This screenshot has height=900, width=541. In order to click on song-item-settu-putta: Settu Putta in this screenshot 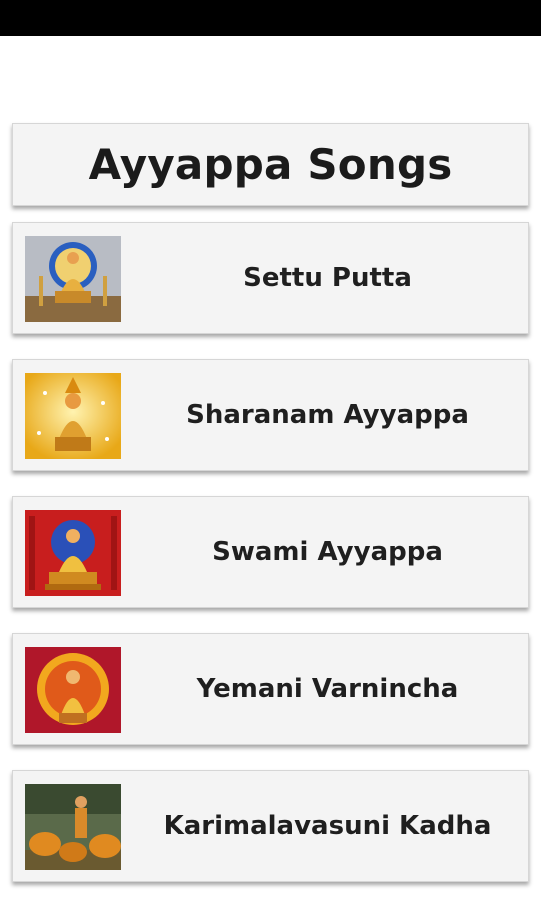, I will do `click(270, 278)`.